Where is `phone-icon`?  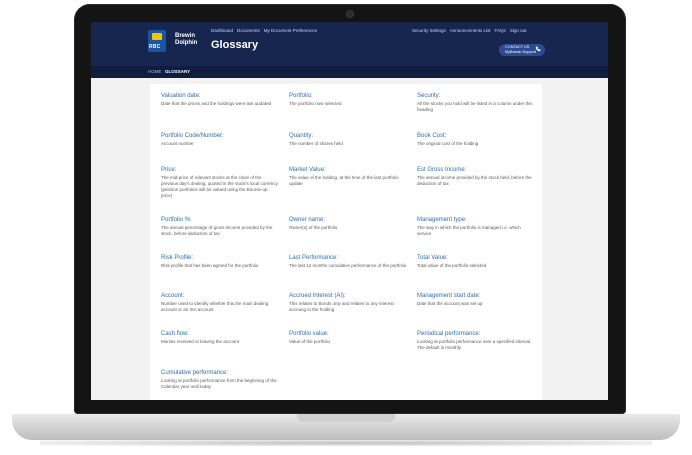
phone-icon is located at coordinates (538, 49).